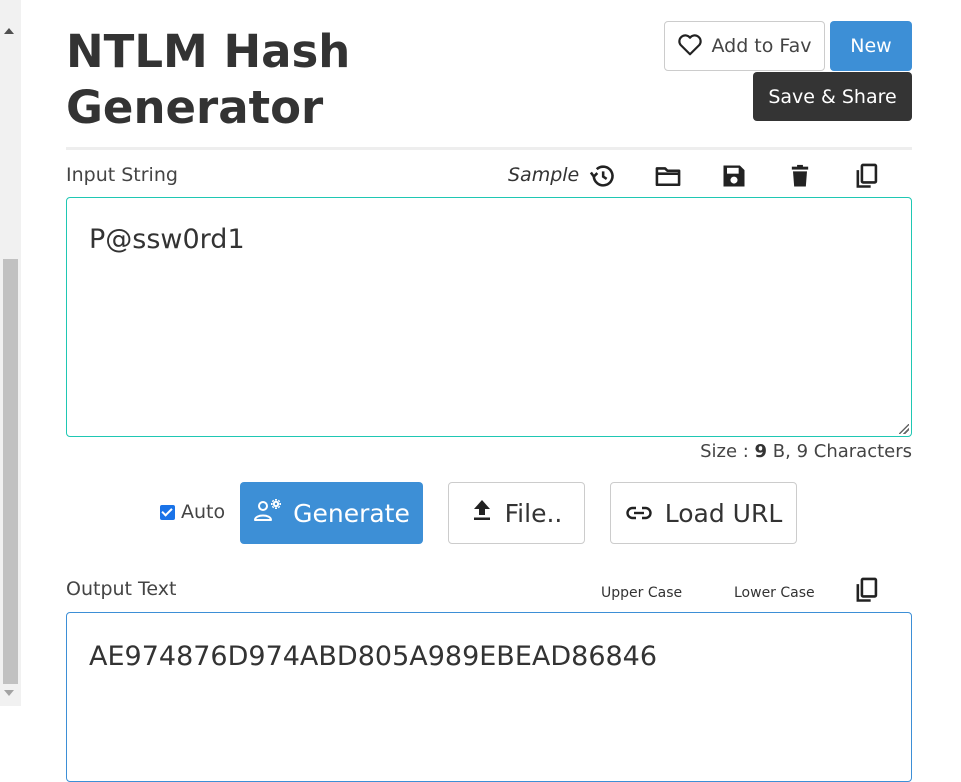 The width and height of the screenshot is (961, 782). What do you see at coordinates (723, 513) in the screenshot?
I see `load-url-label: Load URL` at bounding box center [723, 513].